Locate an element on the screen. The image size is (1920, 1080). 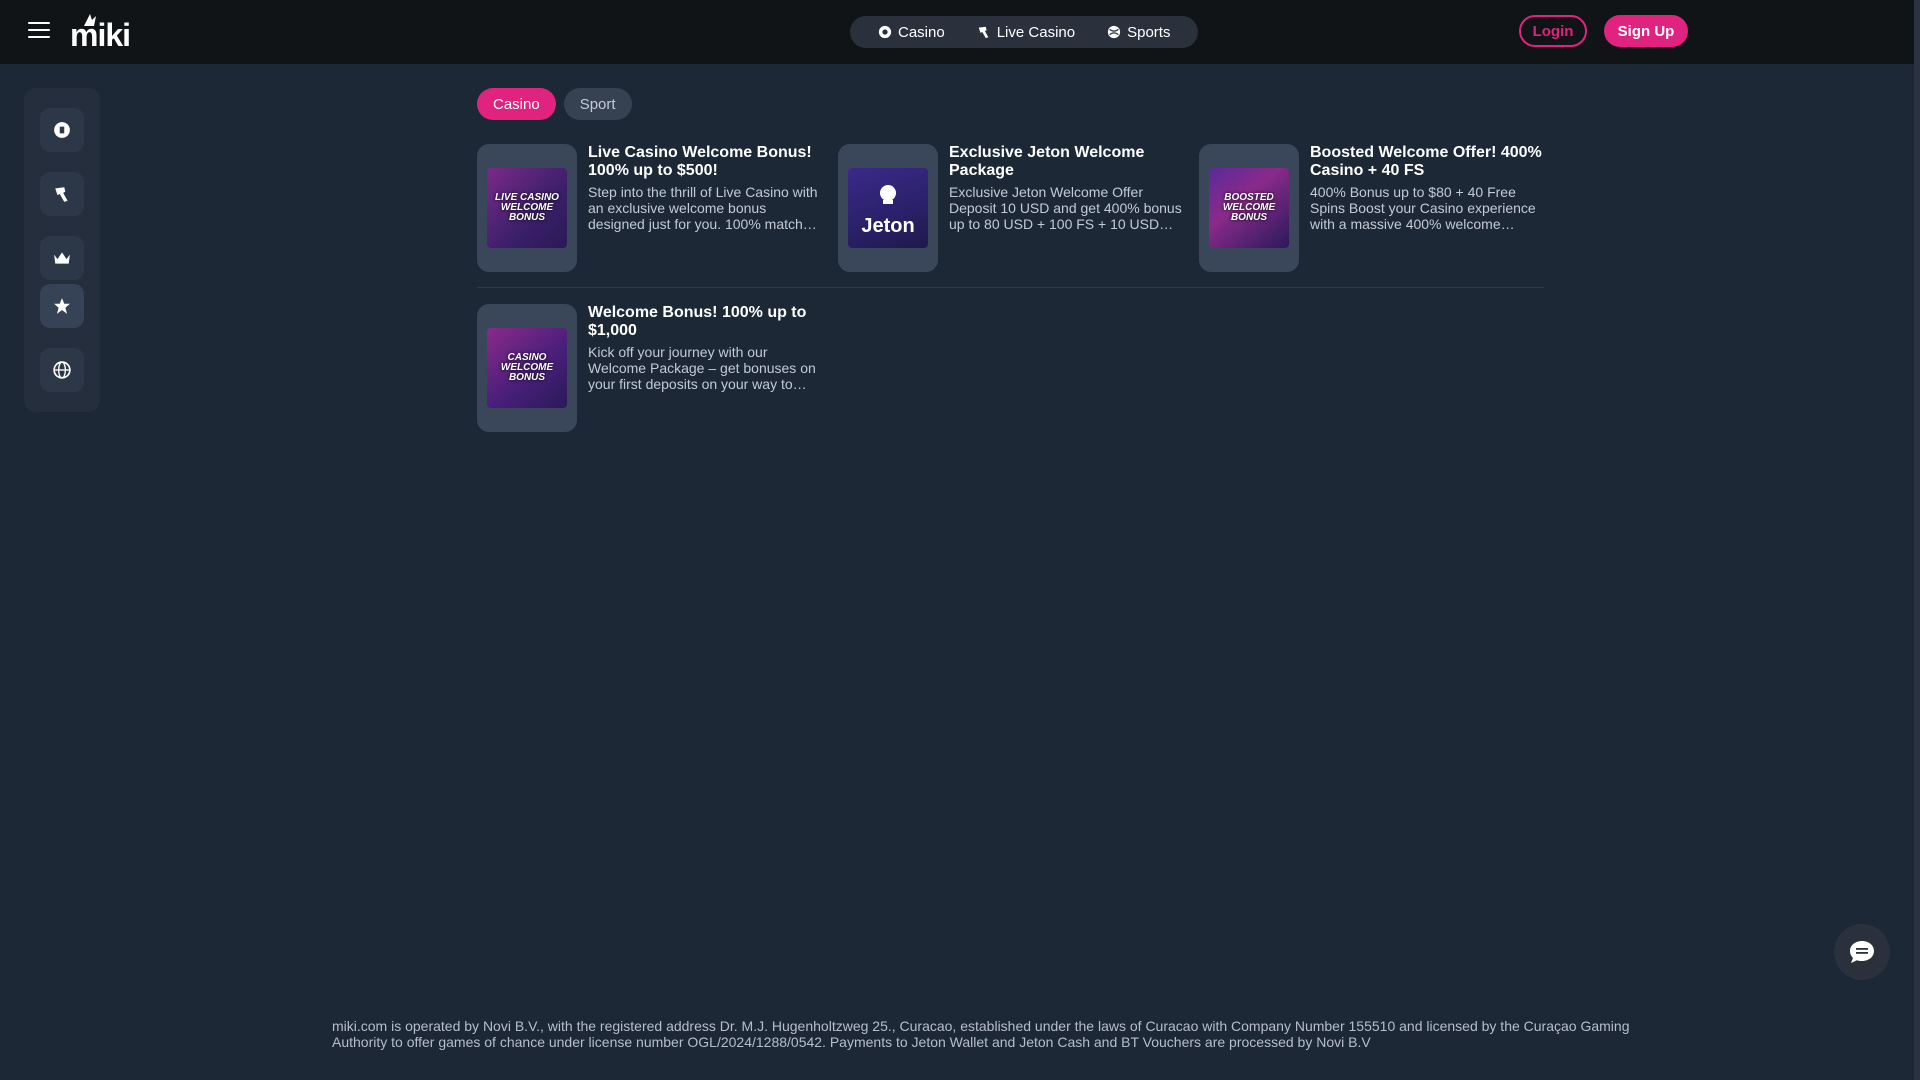
promo-thumbnail: BOOSTED WELCOME BONUS is located at coordinates (1249, 208).